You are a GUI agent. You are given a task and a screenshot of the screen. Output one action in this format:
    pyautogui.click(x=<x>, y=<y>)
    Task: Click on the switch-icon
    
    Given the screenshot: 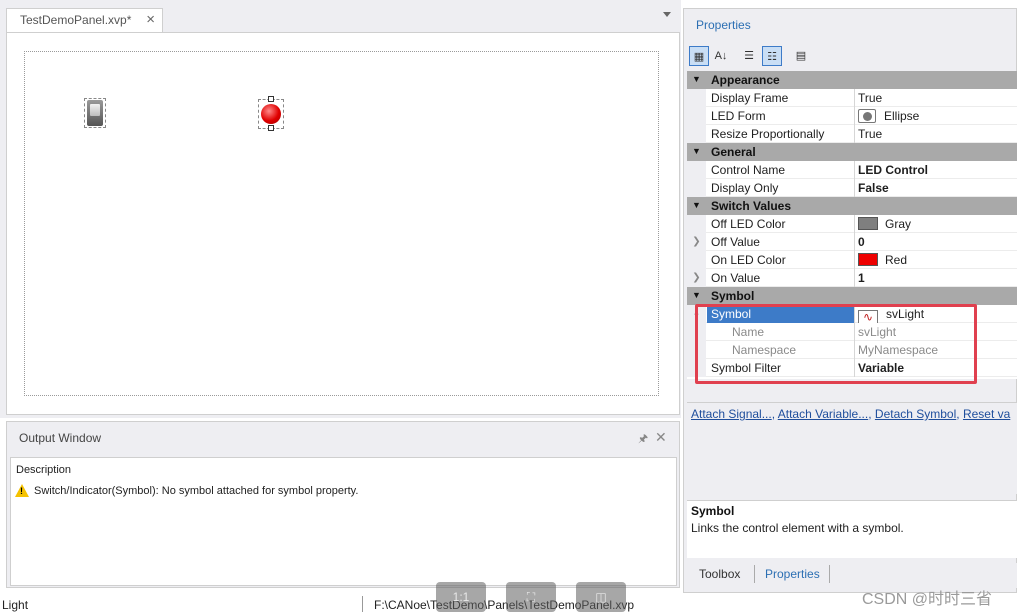 What is the action you would take?
    pyautogui.click(x=95, y=113)
    